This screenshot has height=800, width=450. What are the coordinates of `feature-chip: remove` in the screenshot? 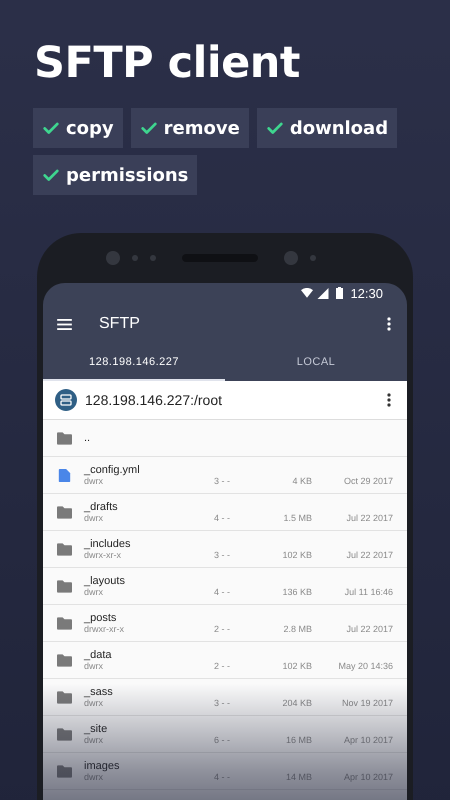 It's located at (189, 128).